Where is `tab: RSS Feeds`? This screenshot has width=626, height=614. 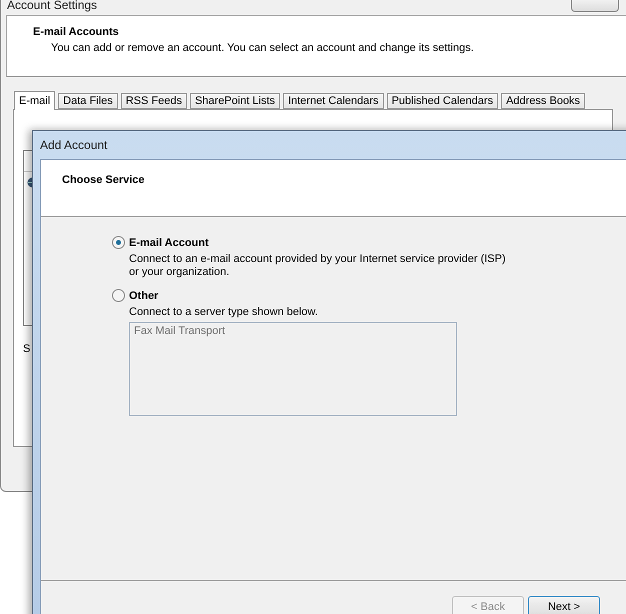 tab: RSS Feeds is located at coordinates (153, 101).